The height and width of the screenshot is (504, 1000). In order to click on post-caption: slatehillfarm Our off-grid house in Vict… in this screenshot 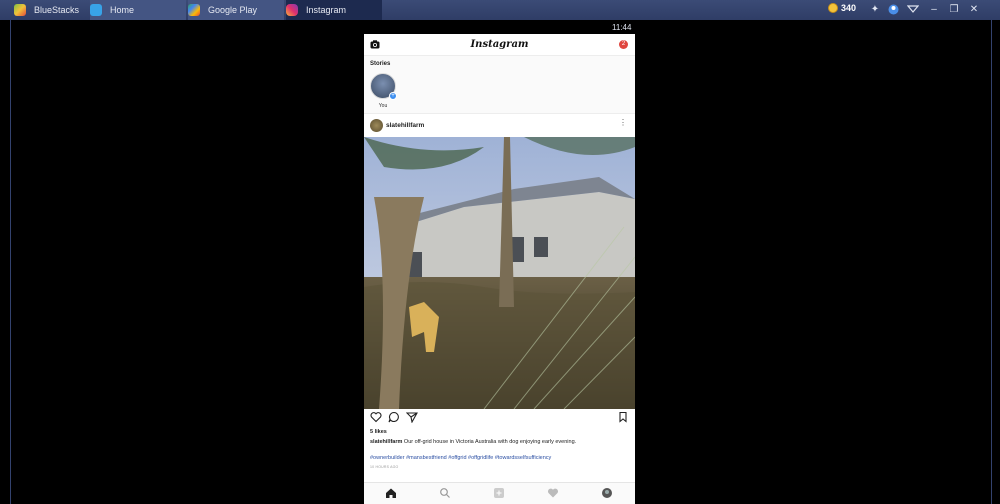, I will do `click(501, 442)`.